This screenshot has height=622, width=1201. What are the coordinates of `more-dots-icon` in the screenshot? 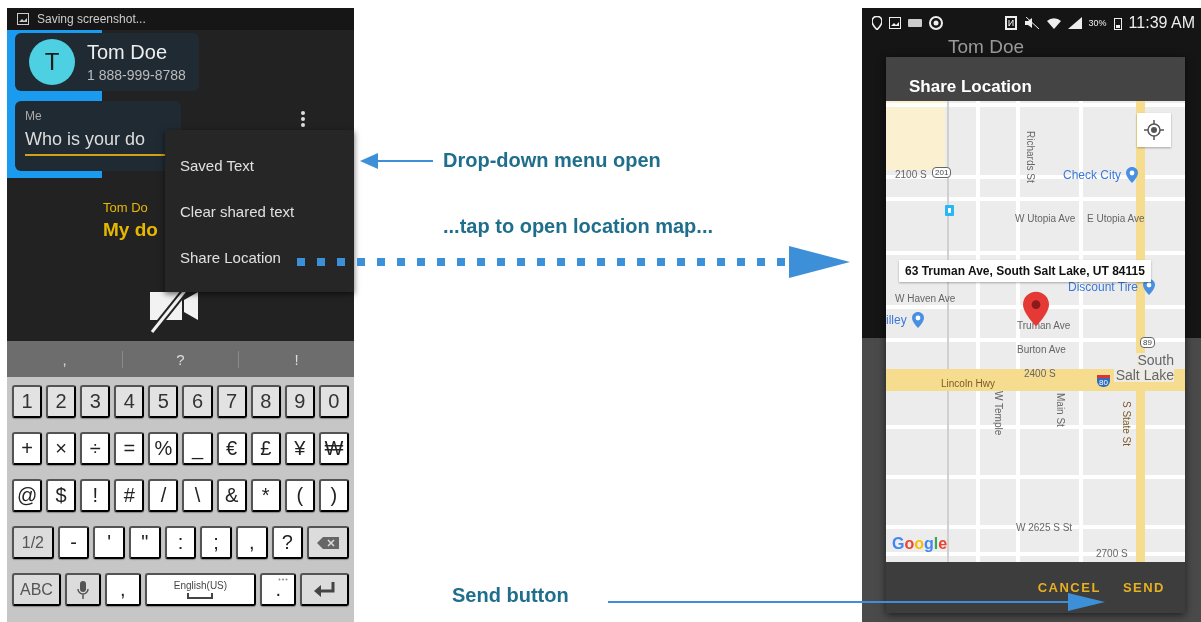 It's located at (283, 579).